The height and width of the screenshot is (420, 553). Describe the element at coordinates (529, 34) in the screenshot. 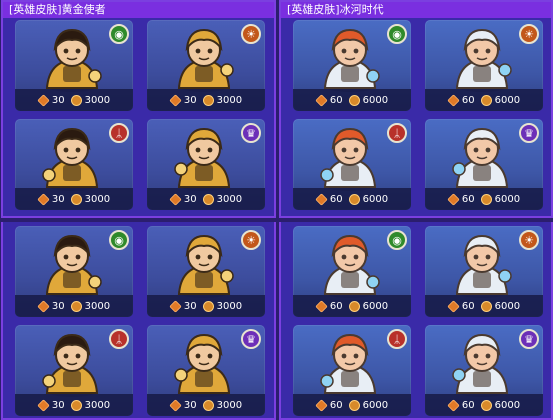

I see `sun-icon: ☀` at that location.